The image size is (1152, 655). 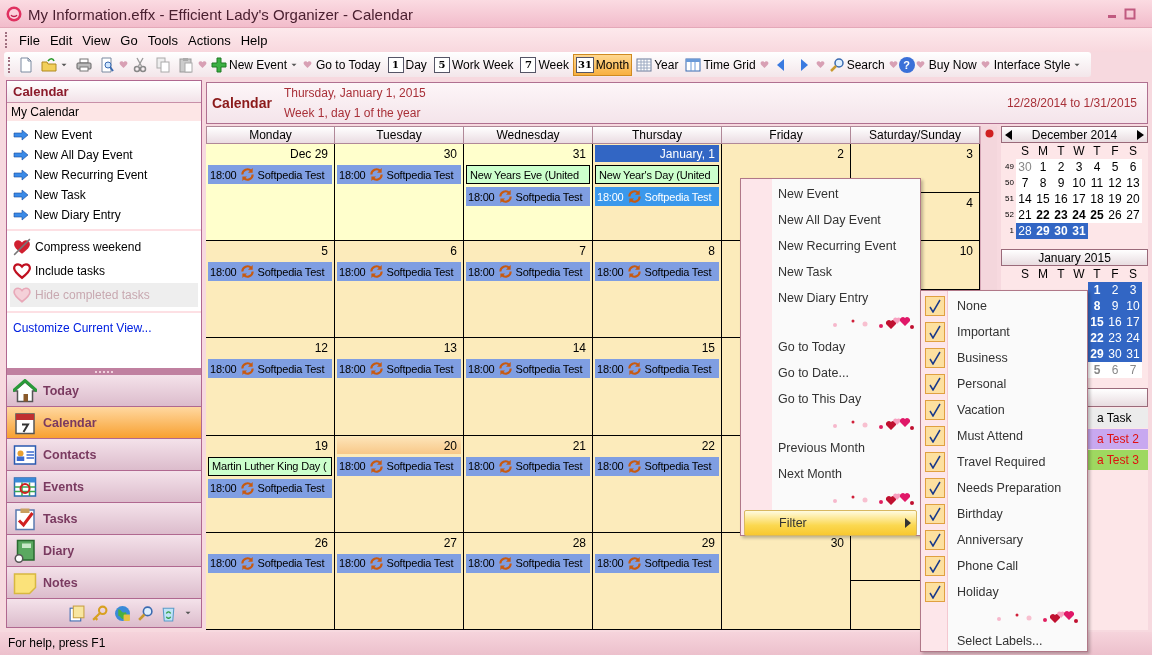 I want to click on nav-button: Notes, so click(x=104, y=583).